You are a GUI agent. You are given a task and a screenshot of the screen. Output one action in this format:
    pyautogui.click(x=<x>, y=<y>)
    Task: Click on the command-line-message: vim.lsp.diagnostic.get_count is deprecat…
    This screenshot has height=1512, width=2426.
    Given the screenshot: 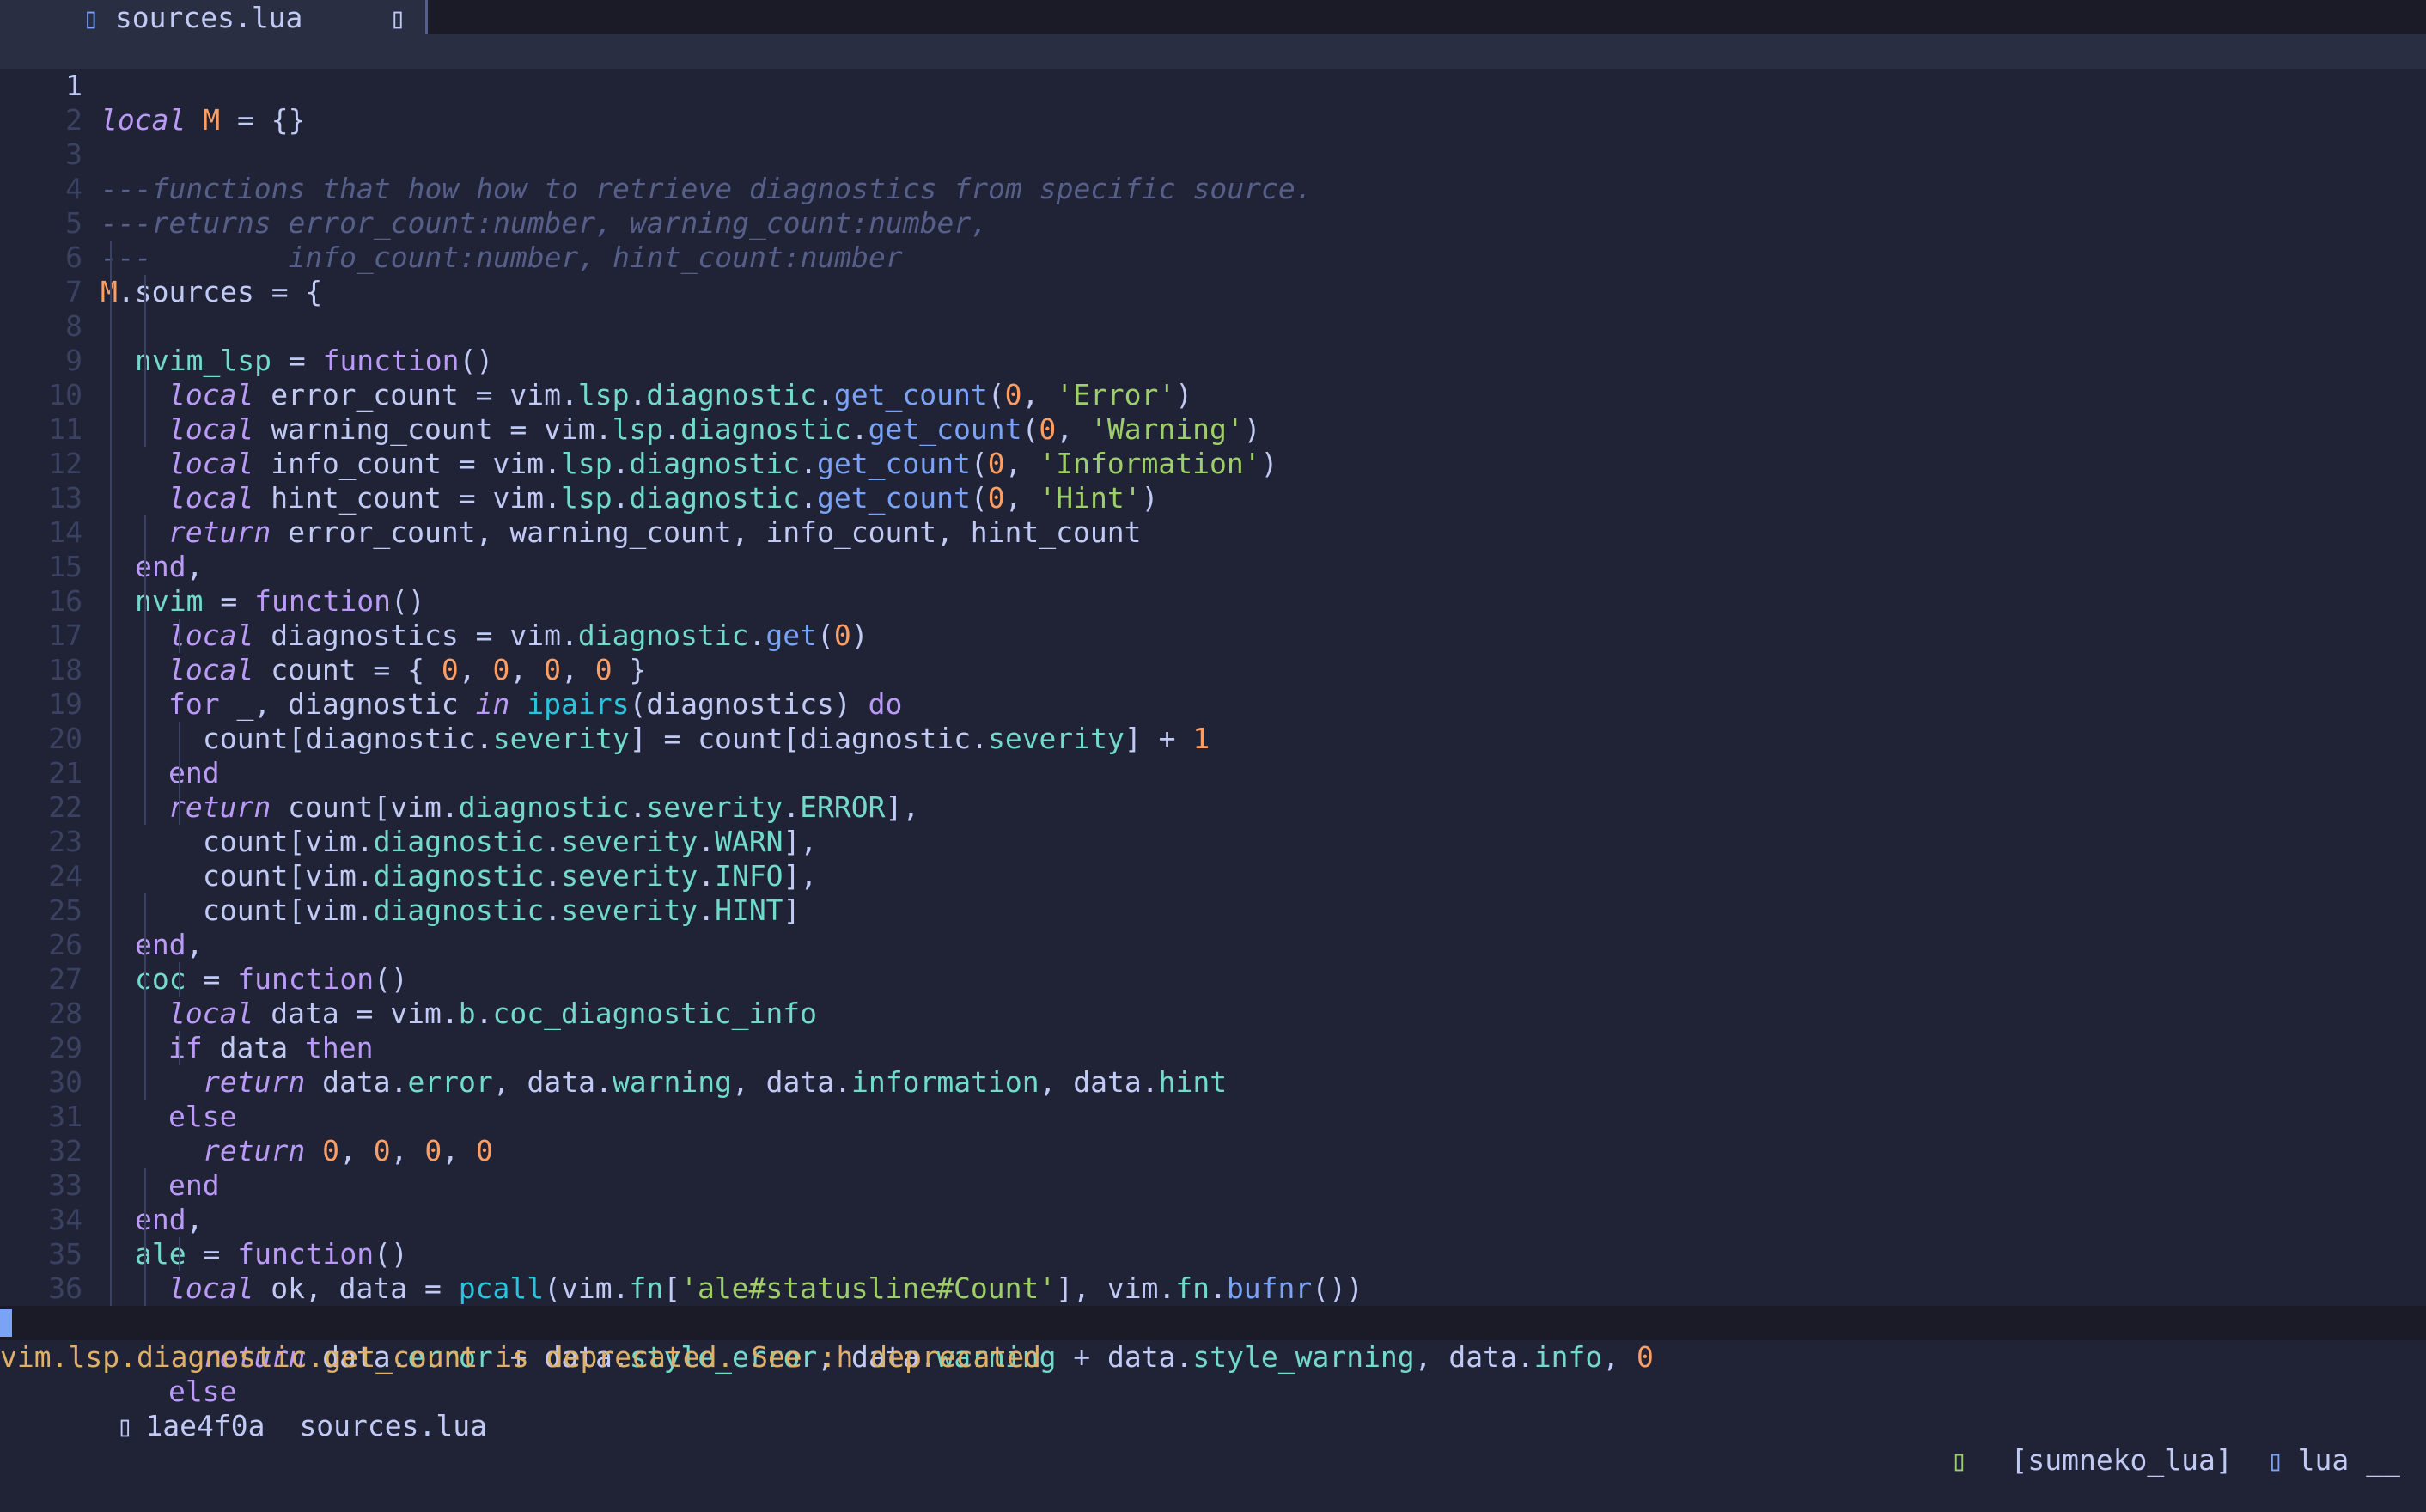 What is the action you would take?
    pyautogui.click(x=520, y=1357)
    